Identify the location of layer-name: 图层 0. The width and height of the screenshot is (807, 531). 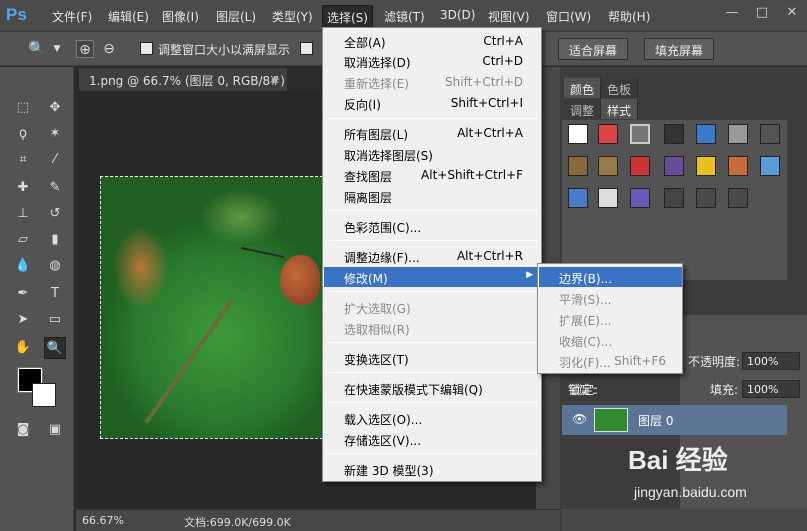
(655, 420).